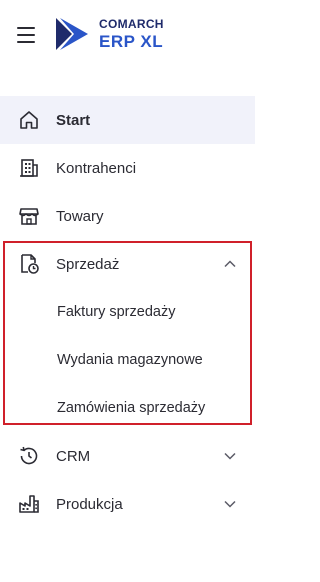 Image resolution: width=320 pixels, height=582 pixels. Describe the element at coordinates (89, 504) in the screenshot. I see `sidebar-item-label: Produkcja` at that location.